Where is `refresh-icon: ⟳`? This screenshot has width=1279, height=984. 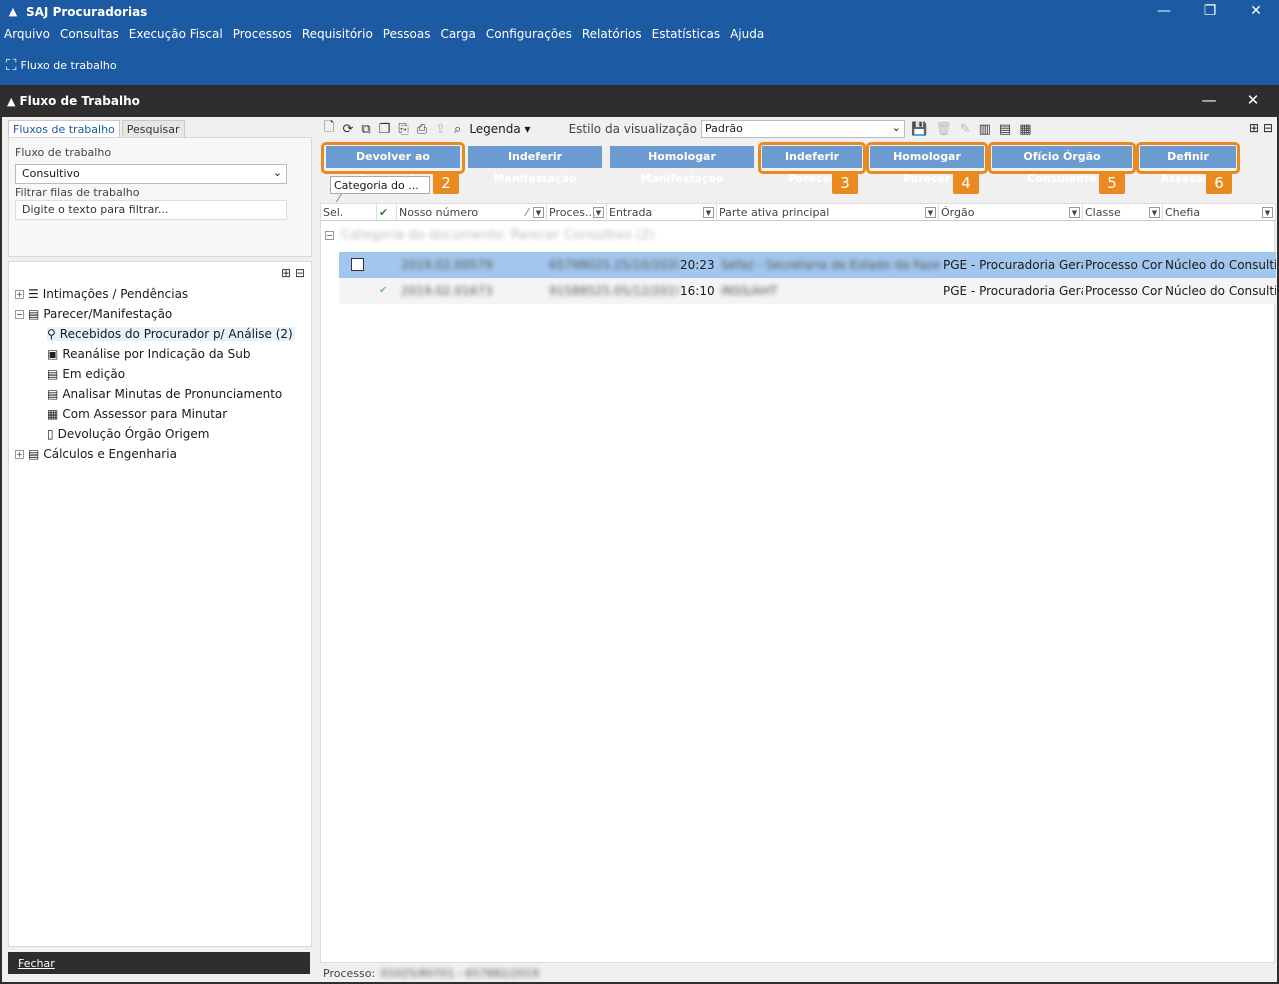 refresh-icon: ⟳ is located at coordinates (347, 129).